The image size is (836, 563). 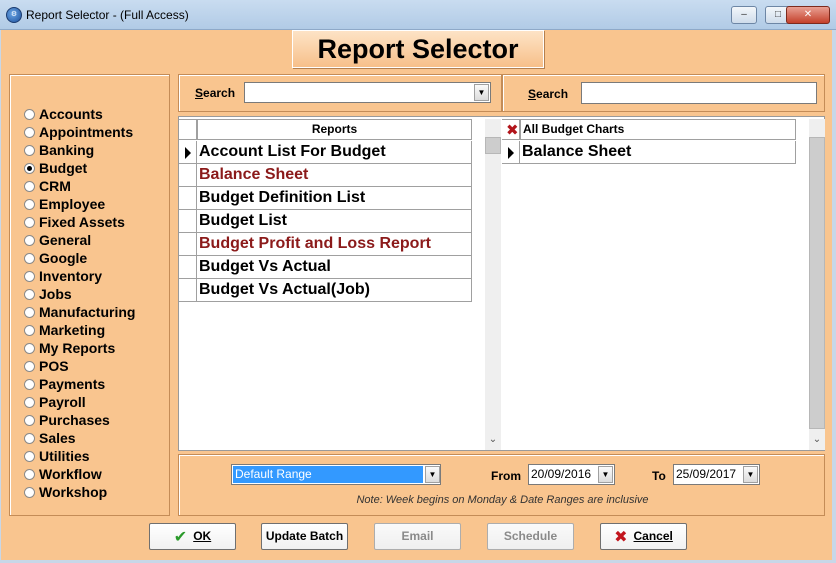 What do you see at coordinates (79, 402) in the screenshot?
I see `category-radio: Payroll` at bounding box center [79, 402].